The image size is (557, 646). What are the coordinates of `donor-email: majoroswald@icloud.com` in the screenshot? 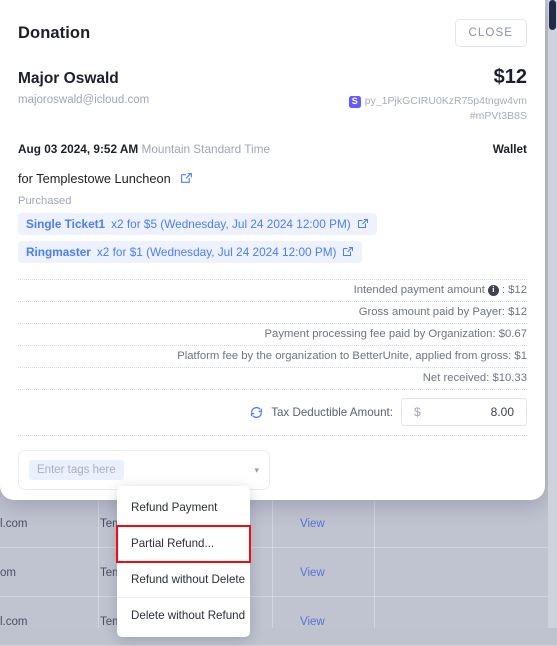 It's located at (83, 100).